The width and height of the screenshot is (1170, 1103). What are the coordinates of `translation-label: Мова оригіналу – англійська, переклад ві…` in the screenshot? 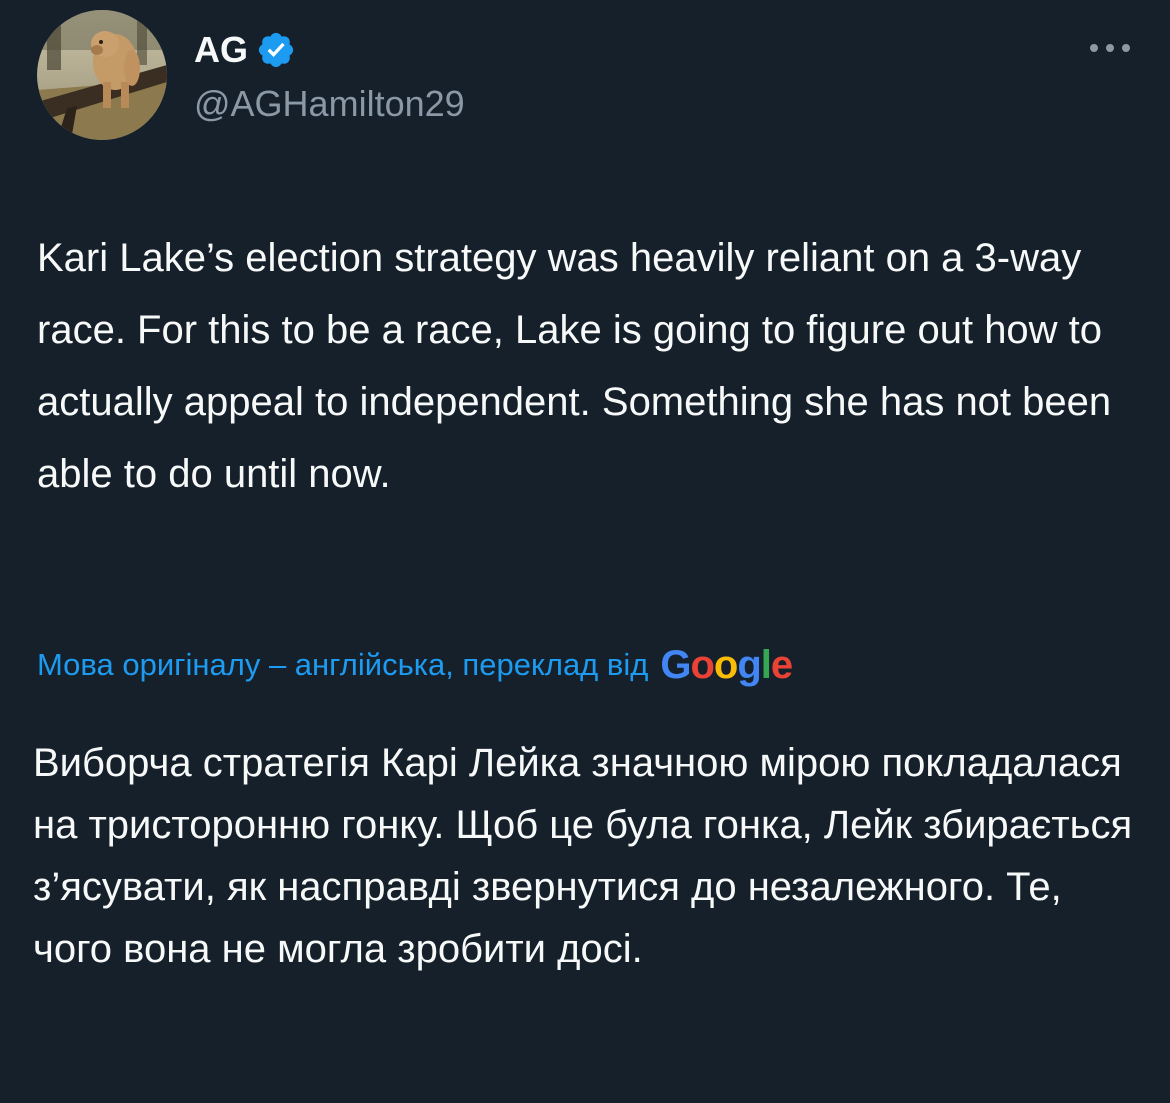 It's located at (343, 664).